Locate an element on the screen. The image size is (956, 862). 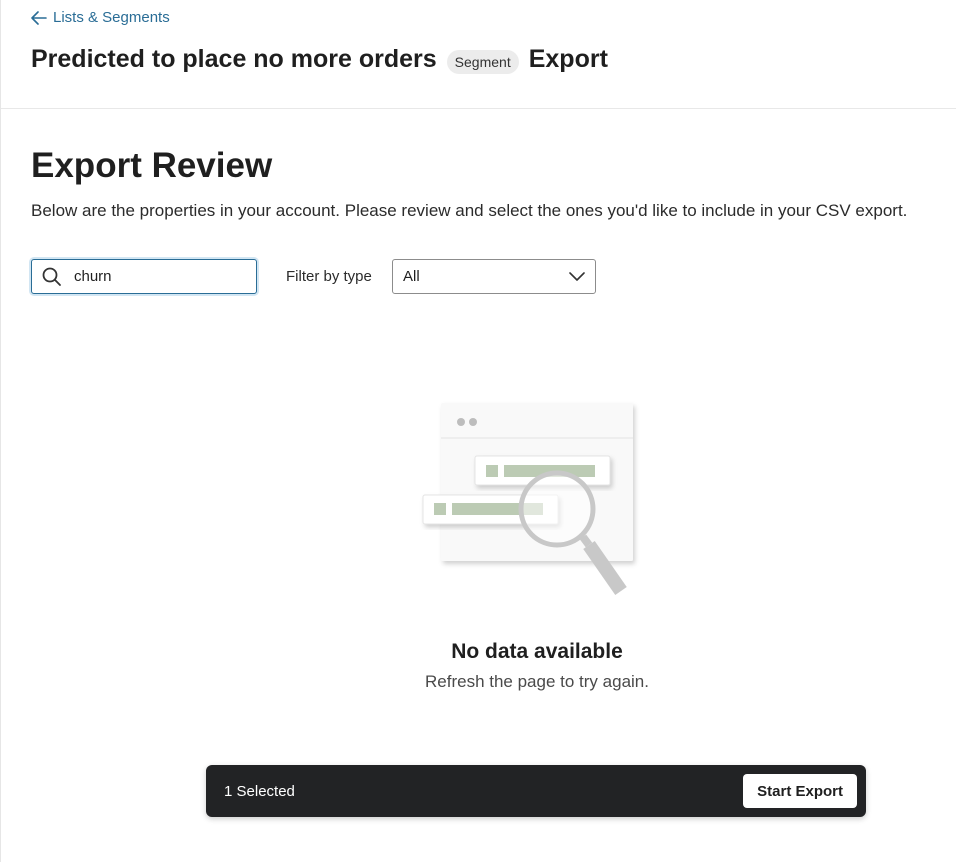
back-link: Lists & Segments is located at coordinates (100, 17).